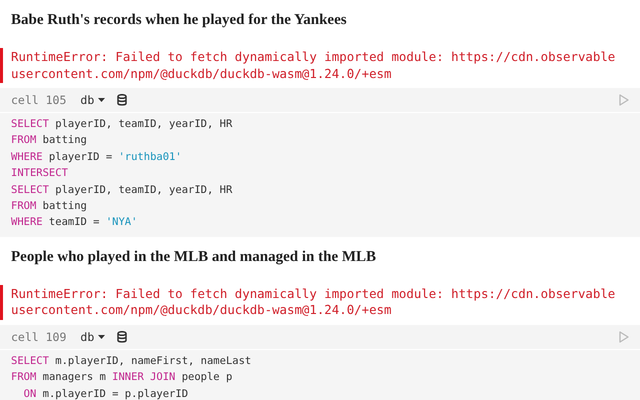 The image size is (640, 400). What do you see at coordinates (74, 222) in the screenshot?
I see `code-line: WHERE teamID = 'NYA'` at bounding box center [74, 222].